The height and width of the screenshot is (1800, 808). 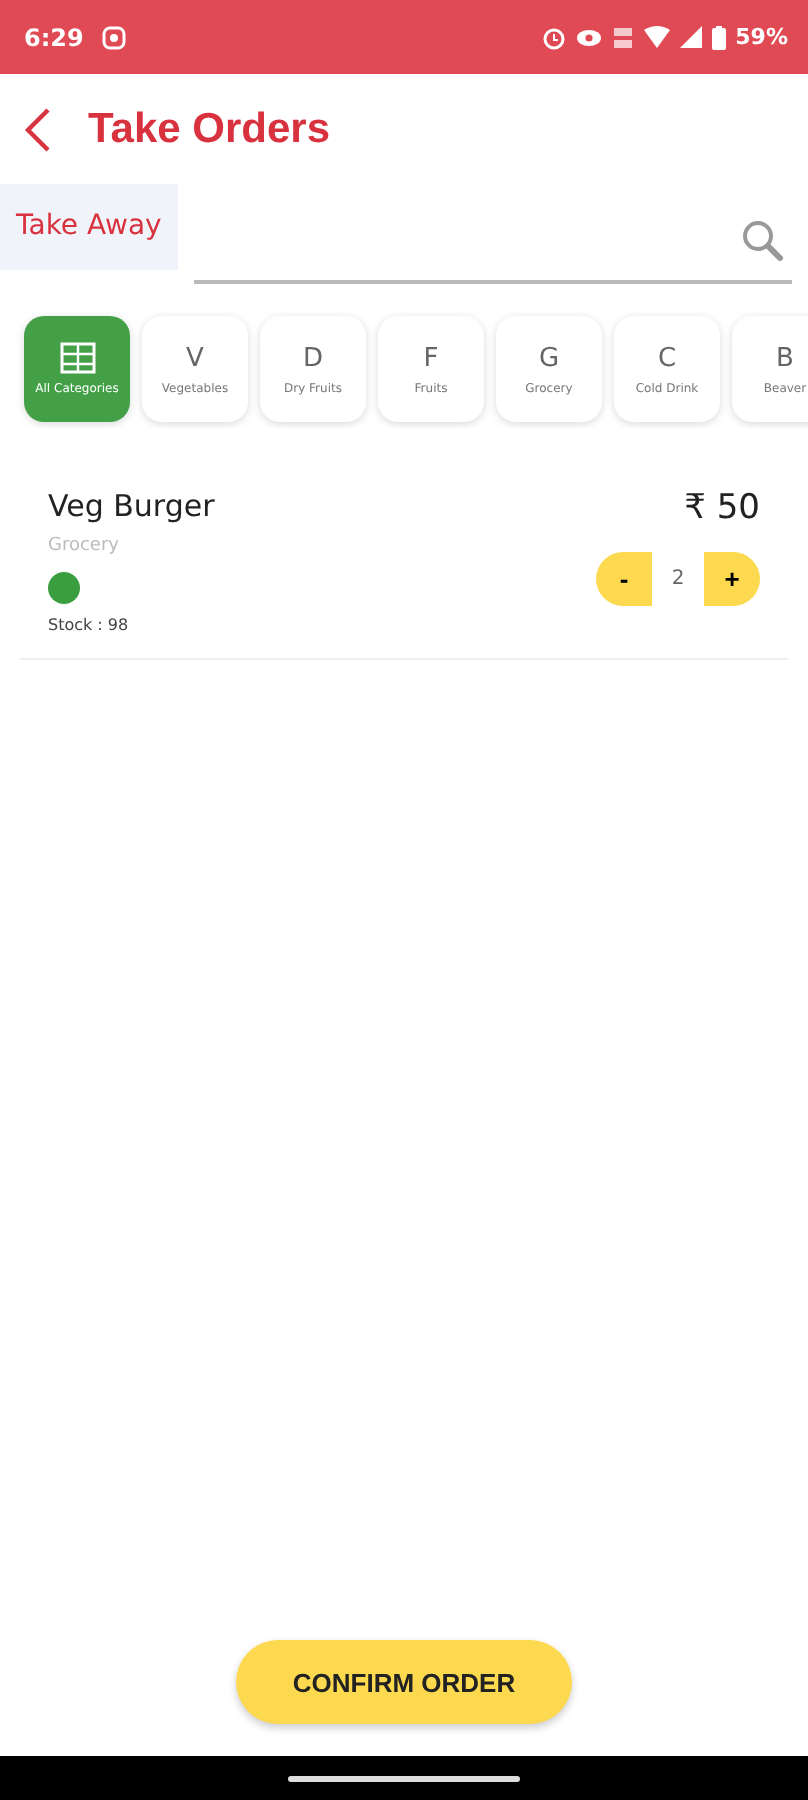 What do you see at coordinates (88, 625) in the screenshot?
I see `stock-count: Stock : 98` at bounding box center [88, 625].